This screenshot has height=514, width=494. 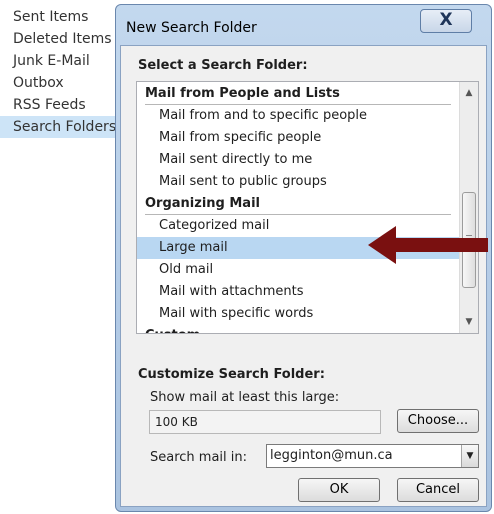 What do you see at coordinates (298, 160) in the screenshot?
I see `list-item: Mail sent directly to me` at bounding box center [298, 160].